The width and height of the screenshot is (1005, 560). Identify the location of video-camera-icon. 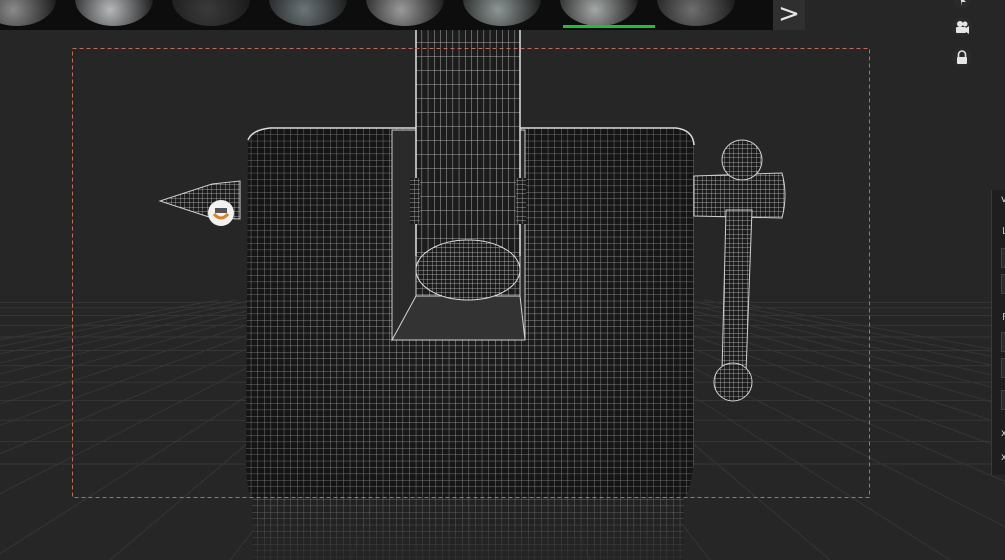
(962, 27).